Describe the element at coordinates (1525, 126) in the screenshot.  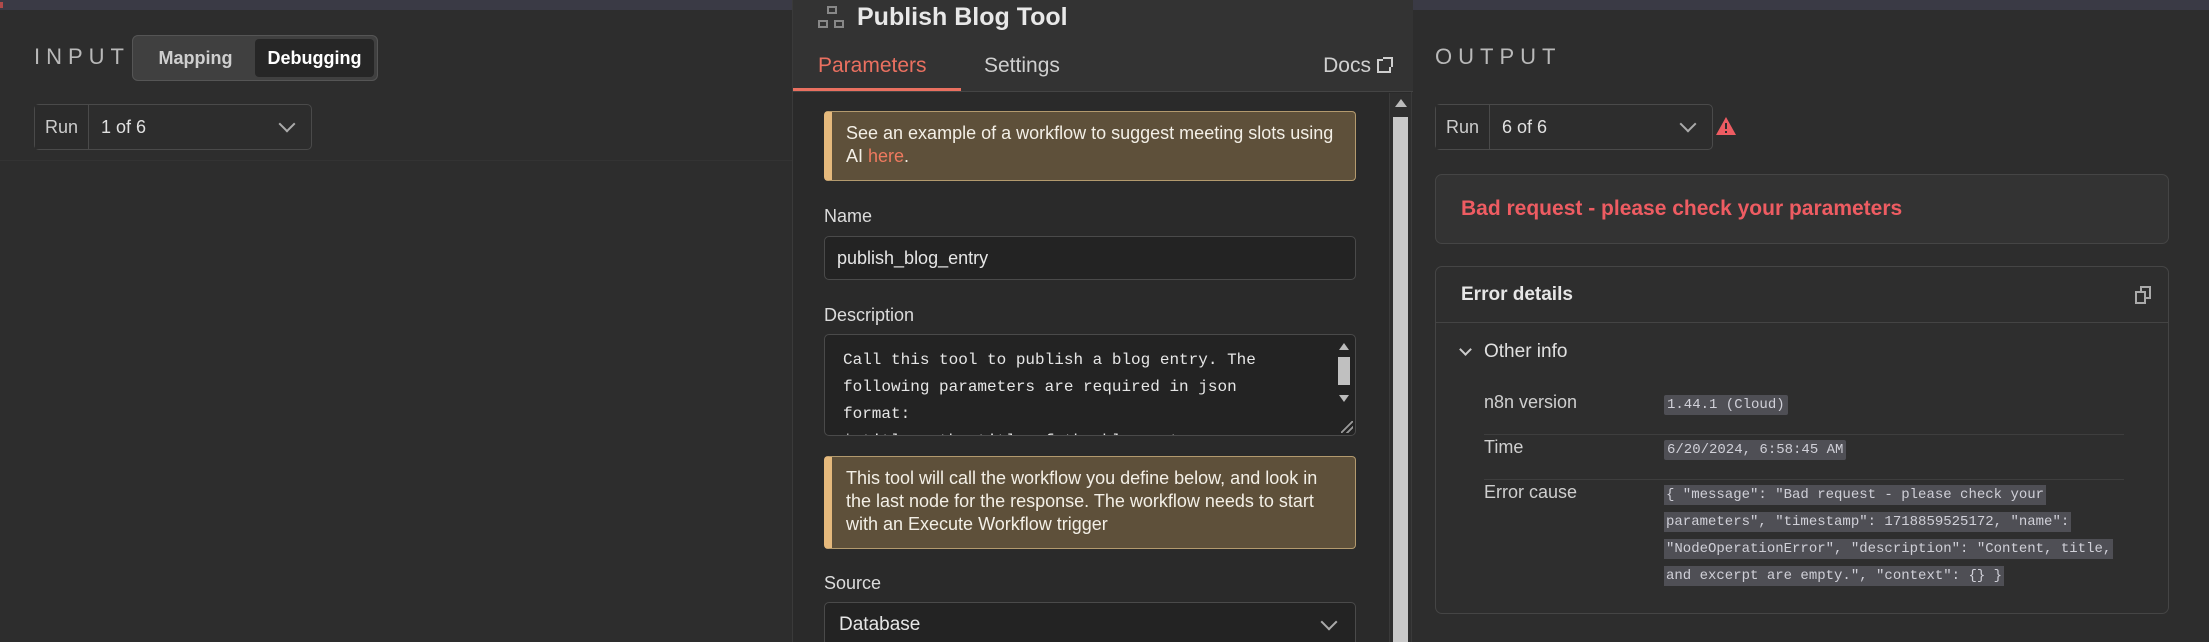
I see `run-value: 6 of 6` at that location.